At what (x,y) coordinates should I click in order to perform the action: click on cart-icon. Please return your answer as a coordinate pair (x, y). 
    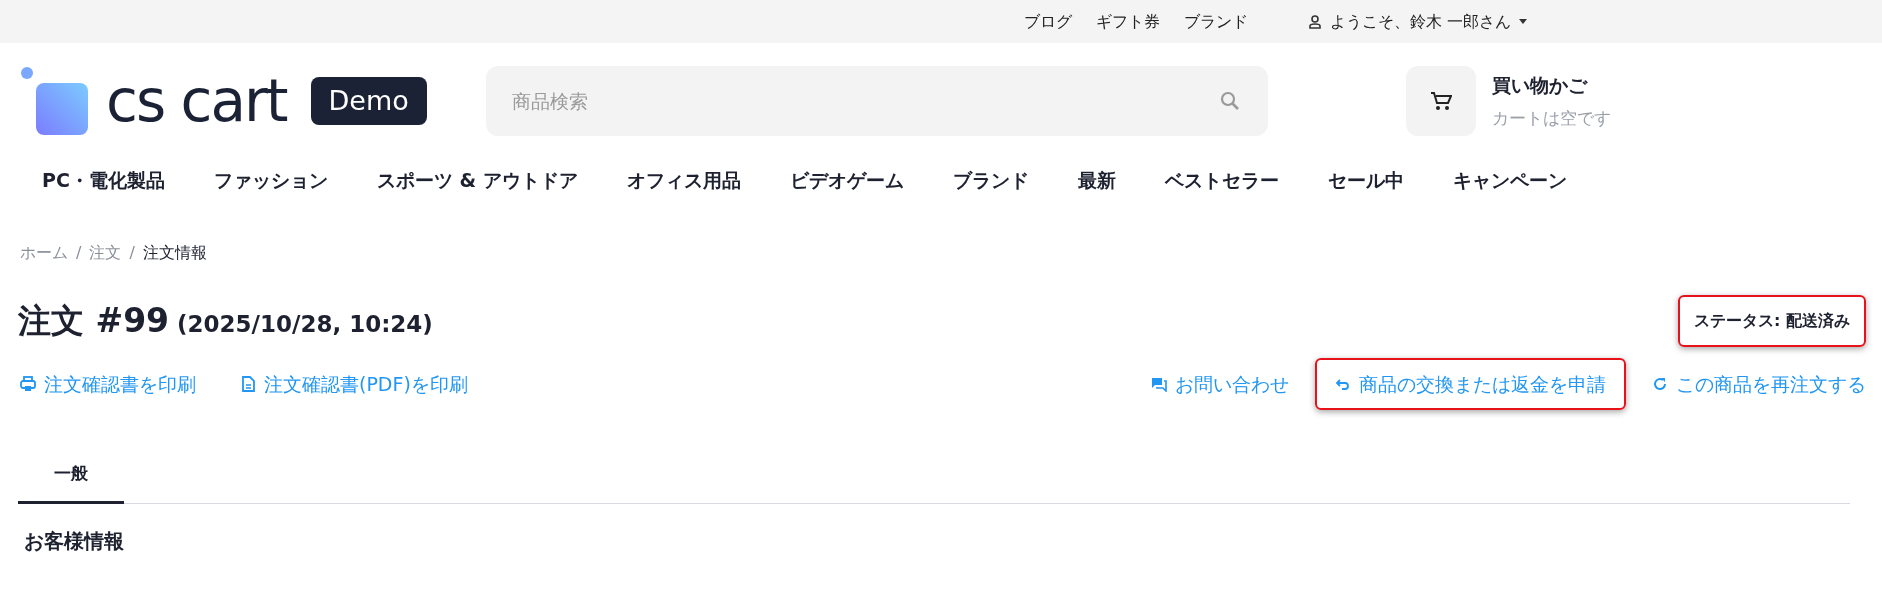
    Looking at the image, I should click on (1441, 101).